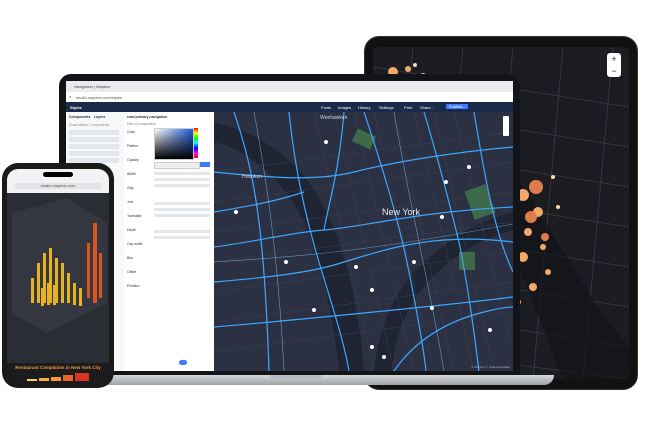  Describe the element at coordinates (79, 117) in the screenshot. I see `tab-components: Components` at that location.